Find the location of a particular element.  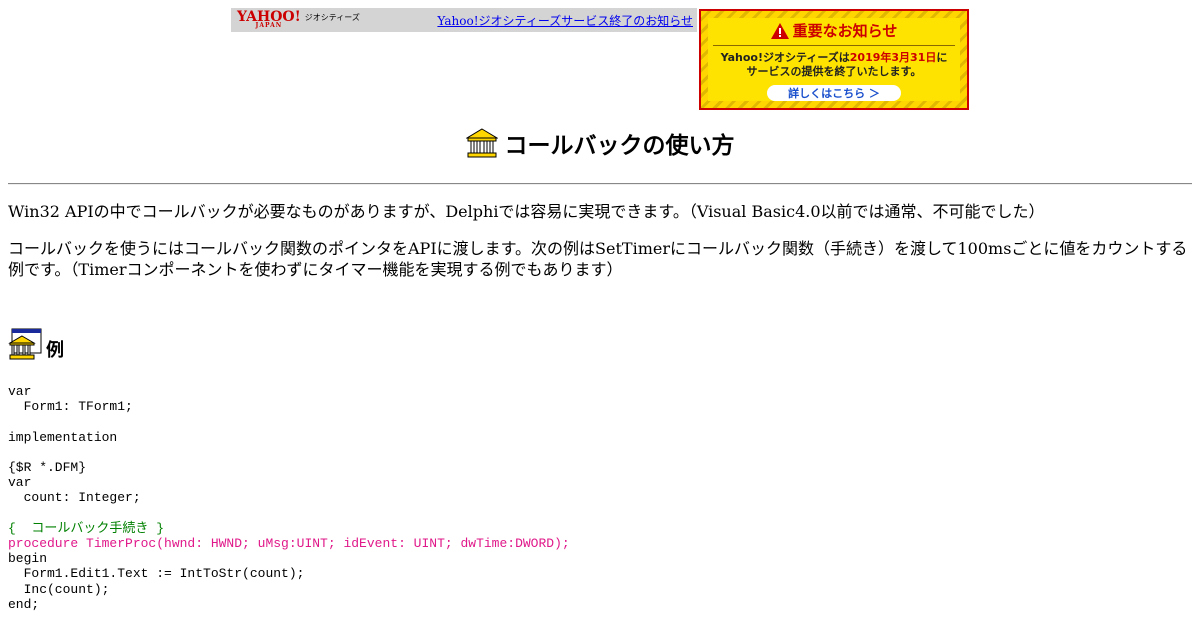

notice-divider is located at coordinates (834, 45).